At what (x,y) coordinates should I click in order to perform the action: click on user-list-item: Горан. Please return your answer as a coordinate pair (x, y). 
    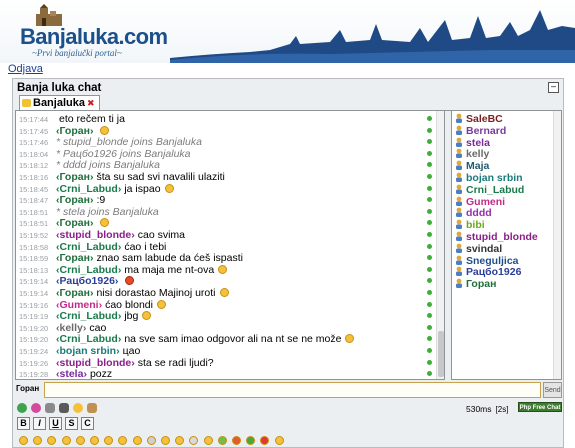
    Looking at the image, I should click on (502, 284).